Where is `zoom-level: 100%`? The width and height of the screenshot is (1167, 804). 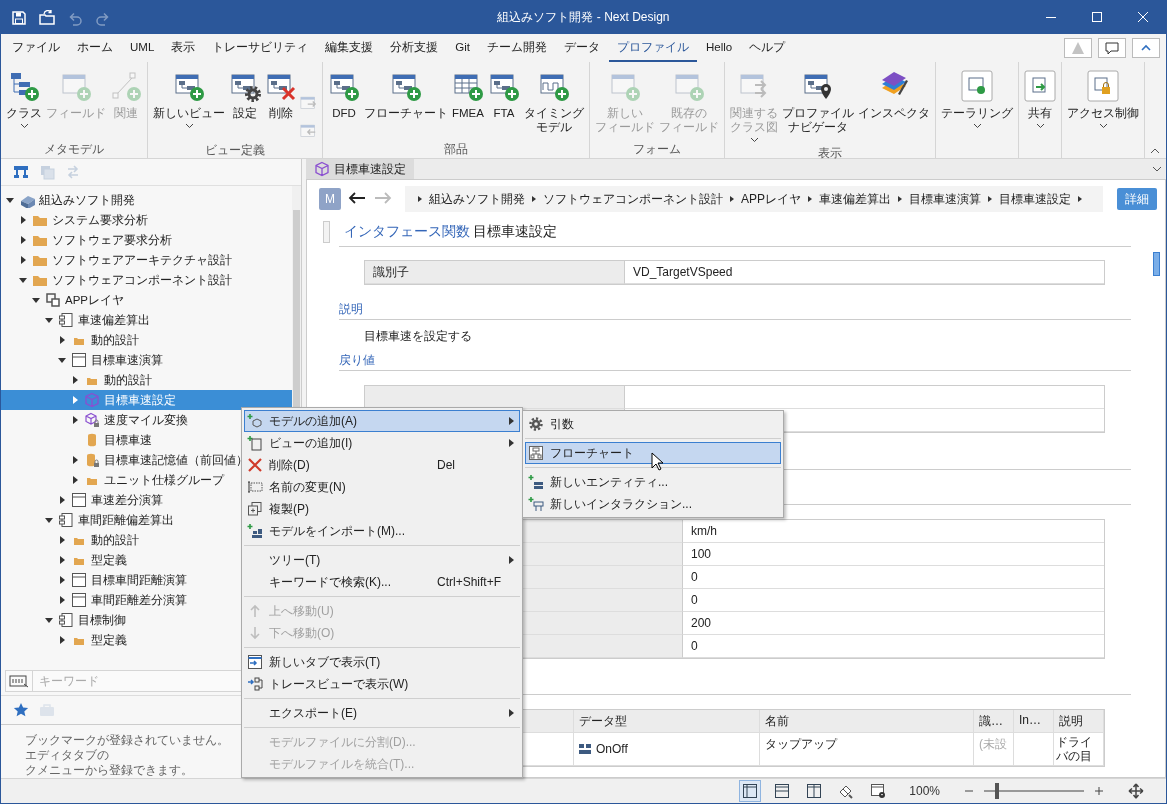
zoom-level: 100% is located at coordinates (924, 791).